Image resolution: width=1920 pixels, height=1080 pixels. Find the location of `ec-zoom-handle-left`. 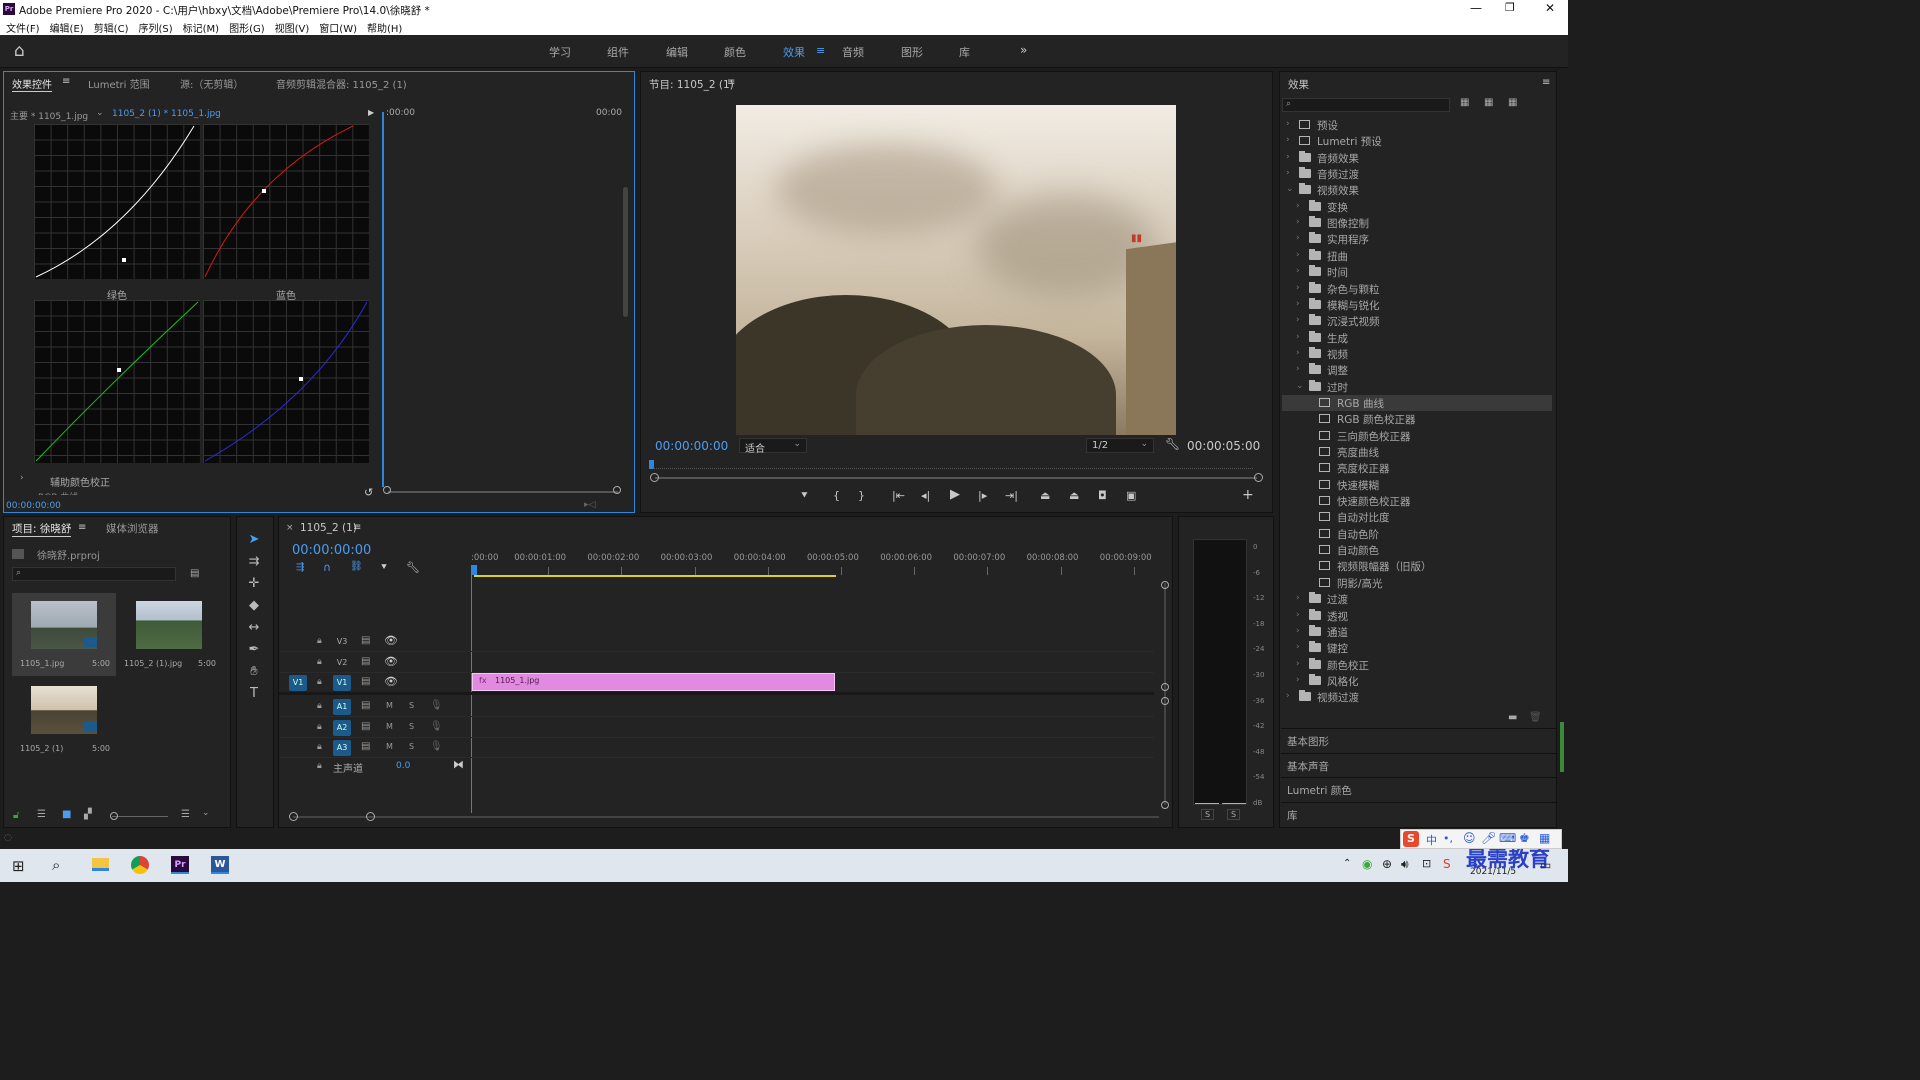

ec-zoom-handle-left is located at coordinates (387, 490).